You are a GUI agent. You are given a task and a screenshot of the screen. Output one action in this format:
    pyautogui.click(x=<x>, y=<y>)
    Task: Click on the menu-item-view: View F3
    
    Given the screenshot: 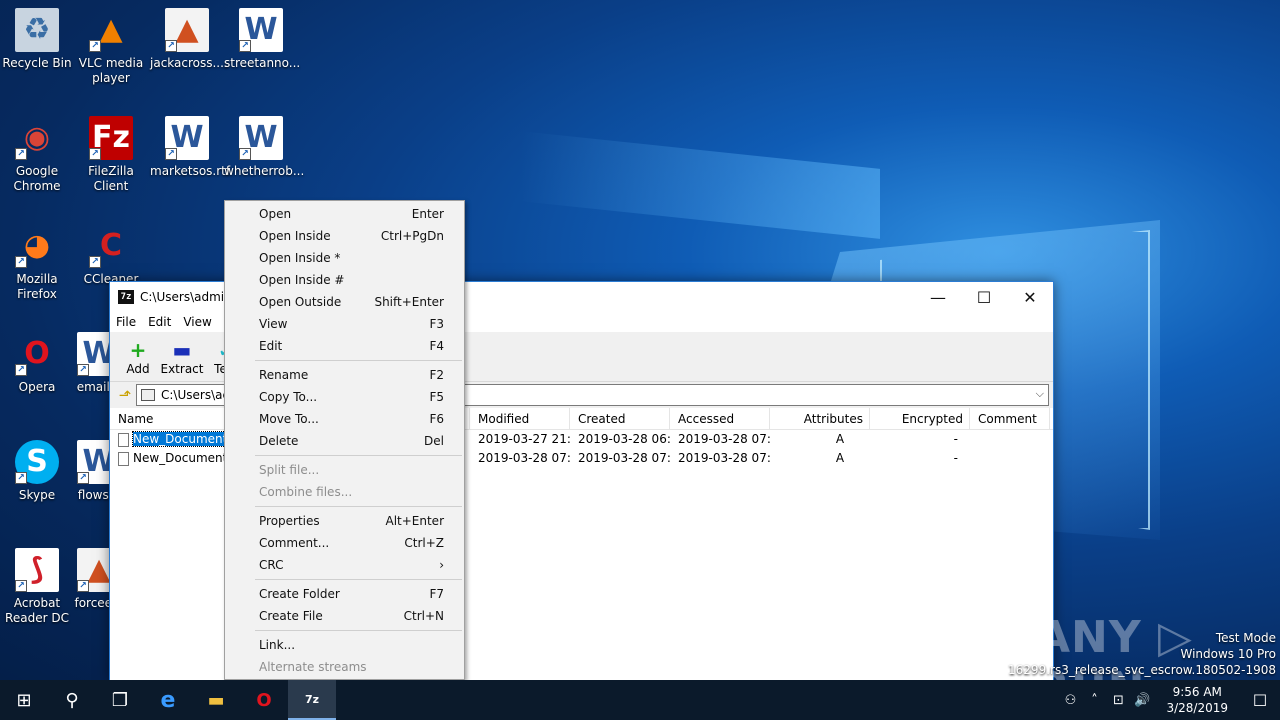 What is the action you would take?
    pyautogui.click(x=344, y=324)
    